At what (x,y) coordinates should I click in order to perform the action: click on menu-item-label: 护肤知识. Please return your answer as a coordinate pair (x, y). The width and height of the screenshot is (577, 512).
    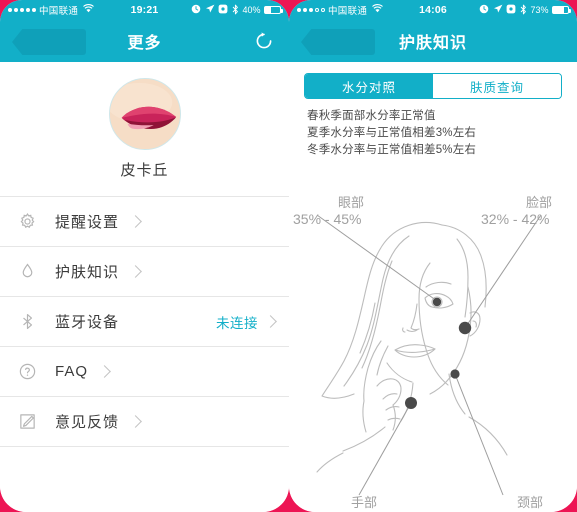
    Looking at the image, I should click on (87, 272).